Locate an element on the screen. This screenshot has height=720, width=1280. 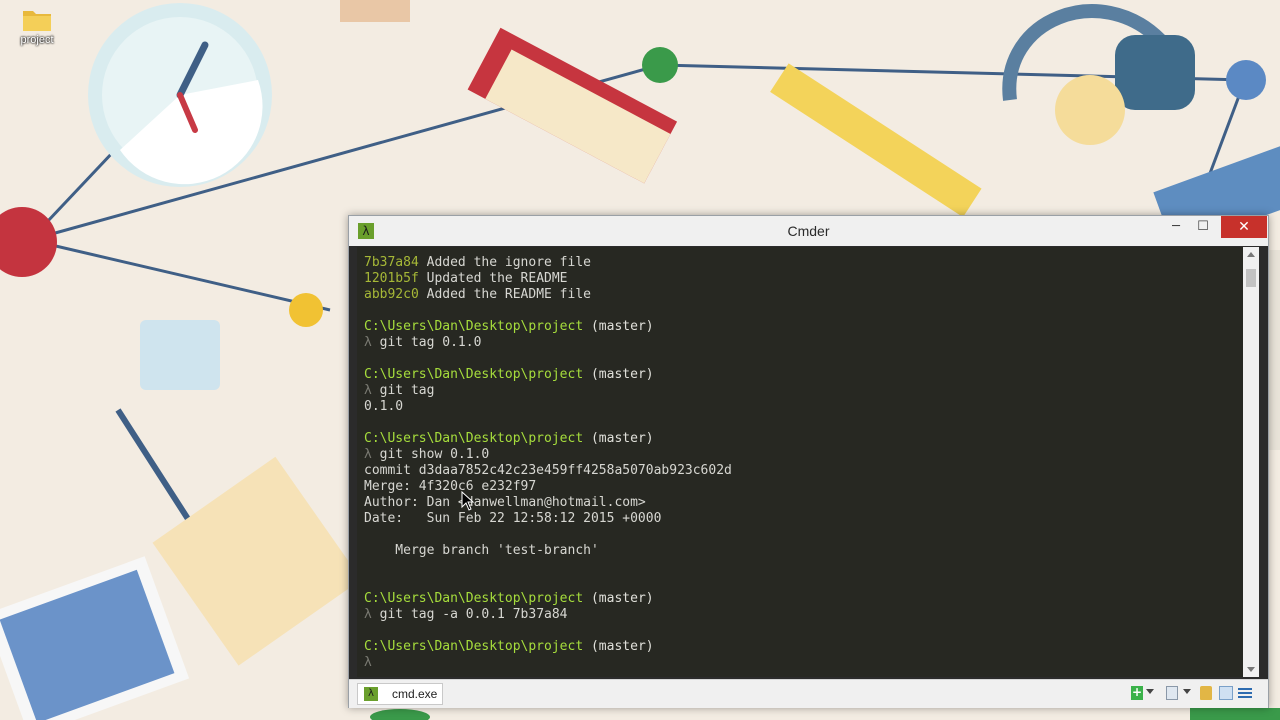
close-button: ✕ is located at coordinates (1244, 227).